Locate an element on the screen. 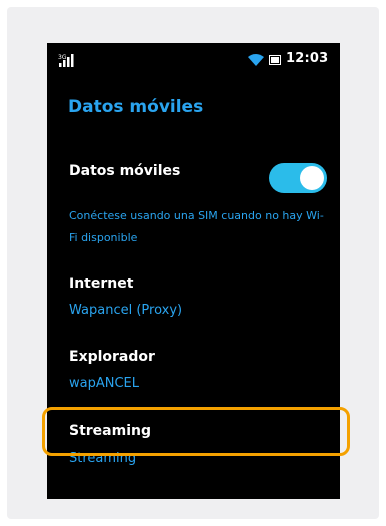 The width and height of the screenshot is (386, 526). battery-icon is located at coordinates (275, 60).